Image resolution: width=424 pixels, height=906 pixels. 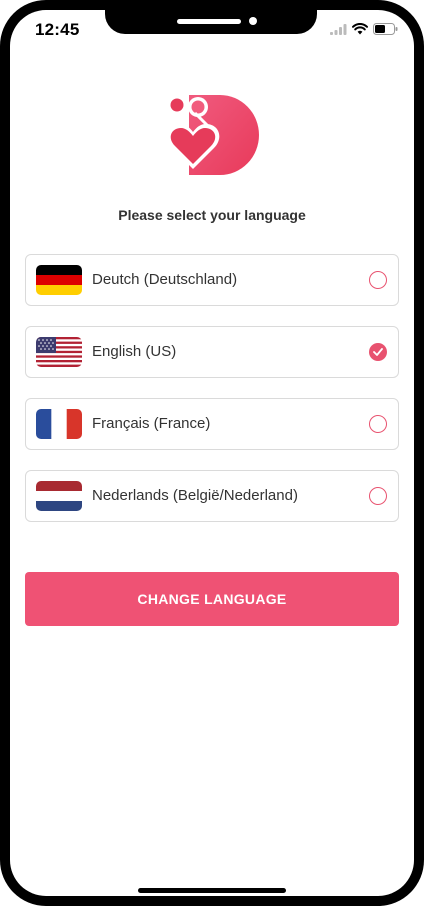 What do you see at coordinates (360, 31) in the screenshot?
I see `wifi-icon` at bounding box center [360, 31].